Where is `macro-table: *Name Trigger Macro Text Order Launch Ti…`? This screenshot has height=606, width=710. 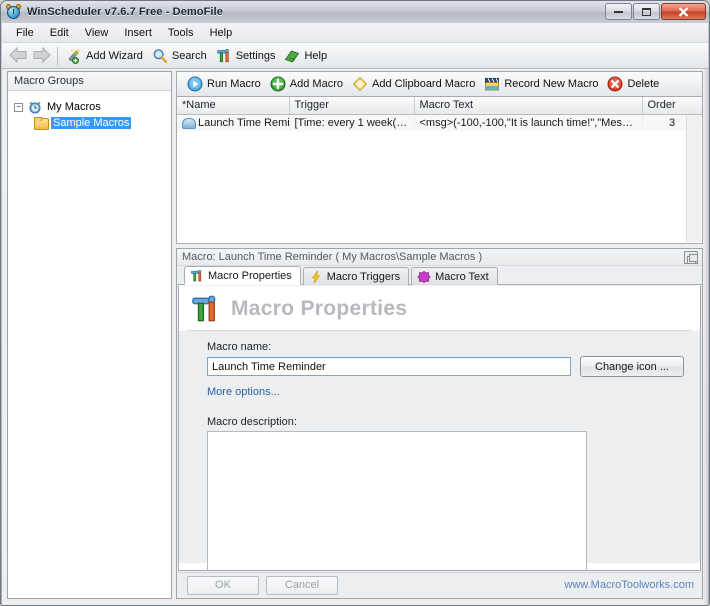
macro-table: *Name Trigger Macro Text Order Launch Ti… is located at coordinates (439, 114).